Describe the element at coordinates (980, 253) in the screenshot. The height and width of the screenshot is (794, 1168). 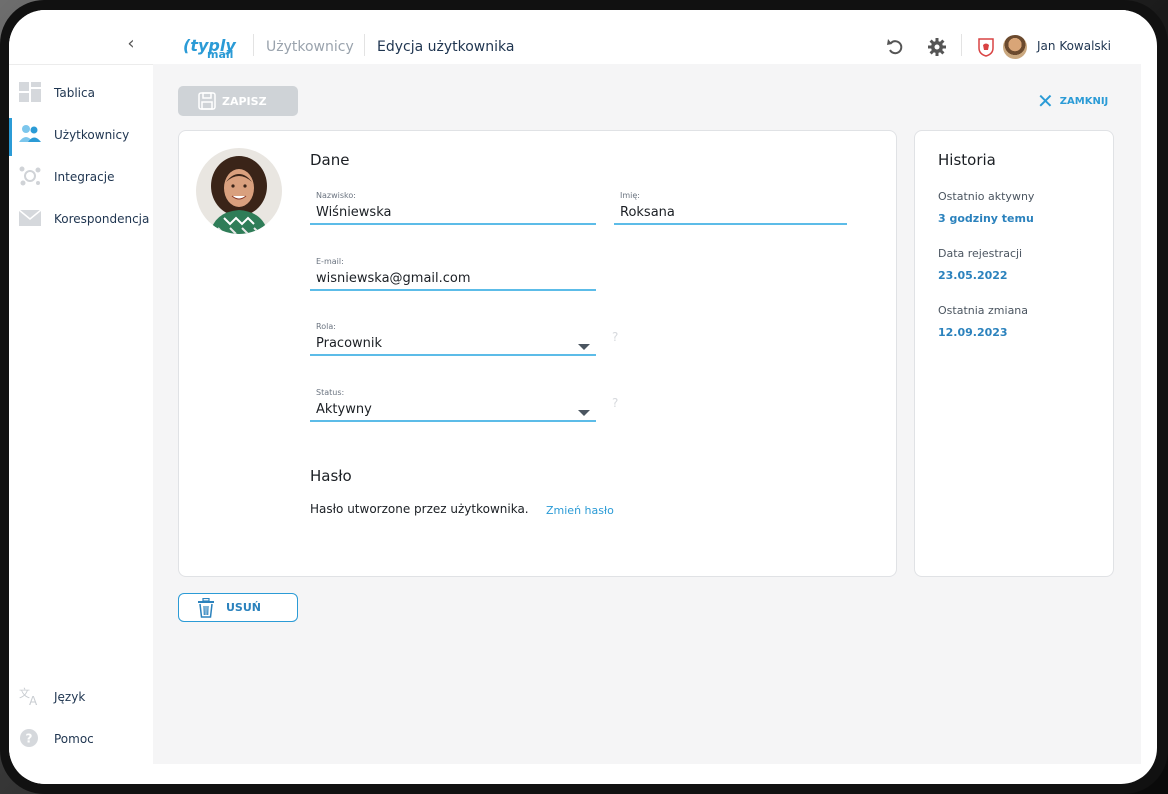
I see `history-label-registration: Data rejestracji` at that location.